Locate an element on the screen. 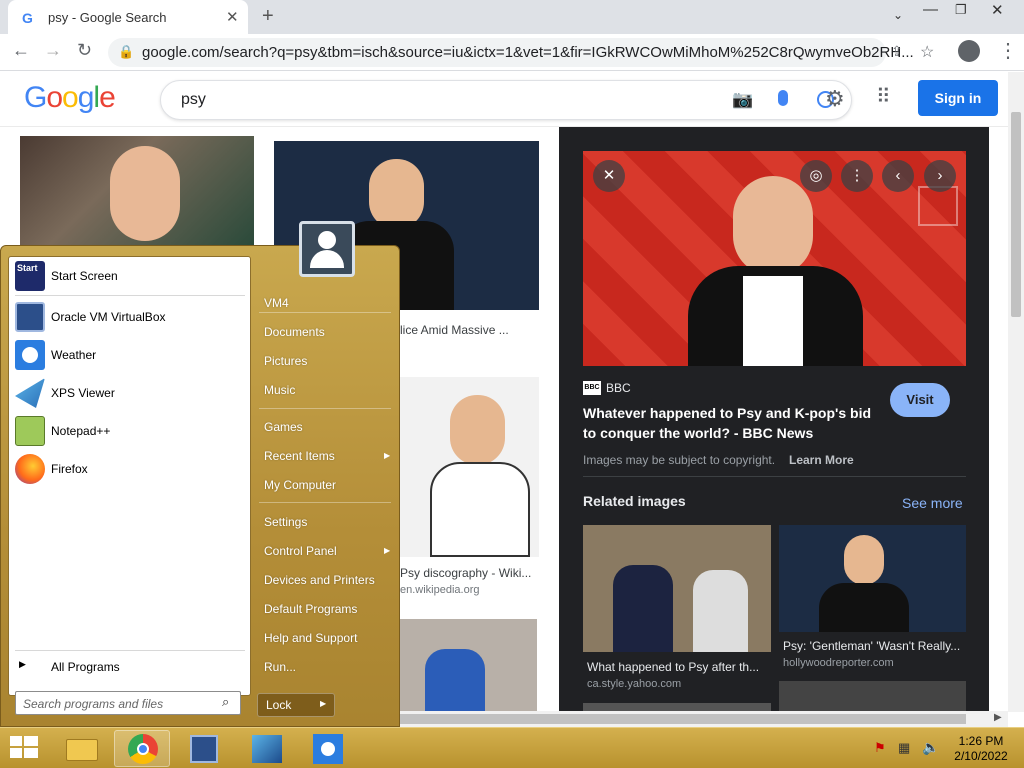 Image resolution: width=1024 pixels, height=768 pixels. preview-title-line2: to conquer the world? - BBC News is located at coordinates (698, 433).